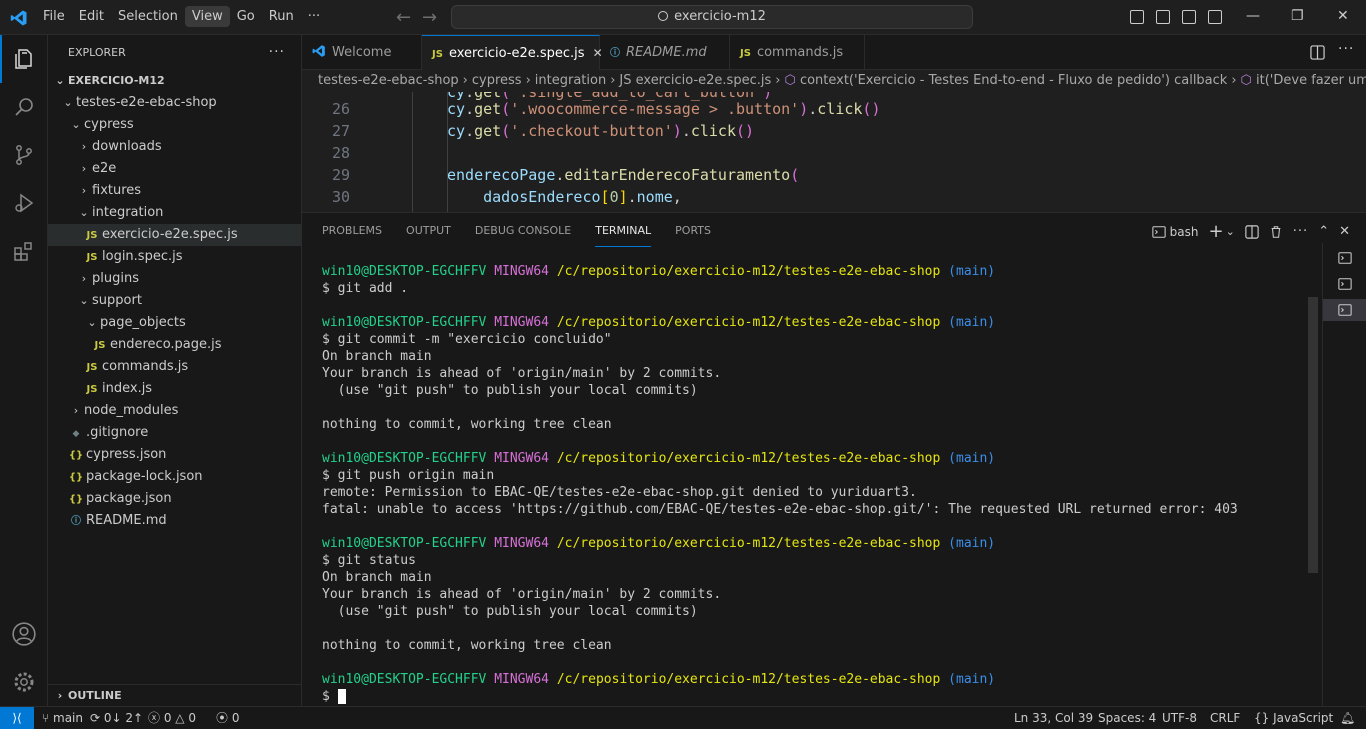  Describe the element at coordinates (227, 718) in the screenshot. I see `ports-status: ⦿ 0` at that location.